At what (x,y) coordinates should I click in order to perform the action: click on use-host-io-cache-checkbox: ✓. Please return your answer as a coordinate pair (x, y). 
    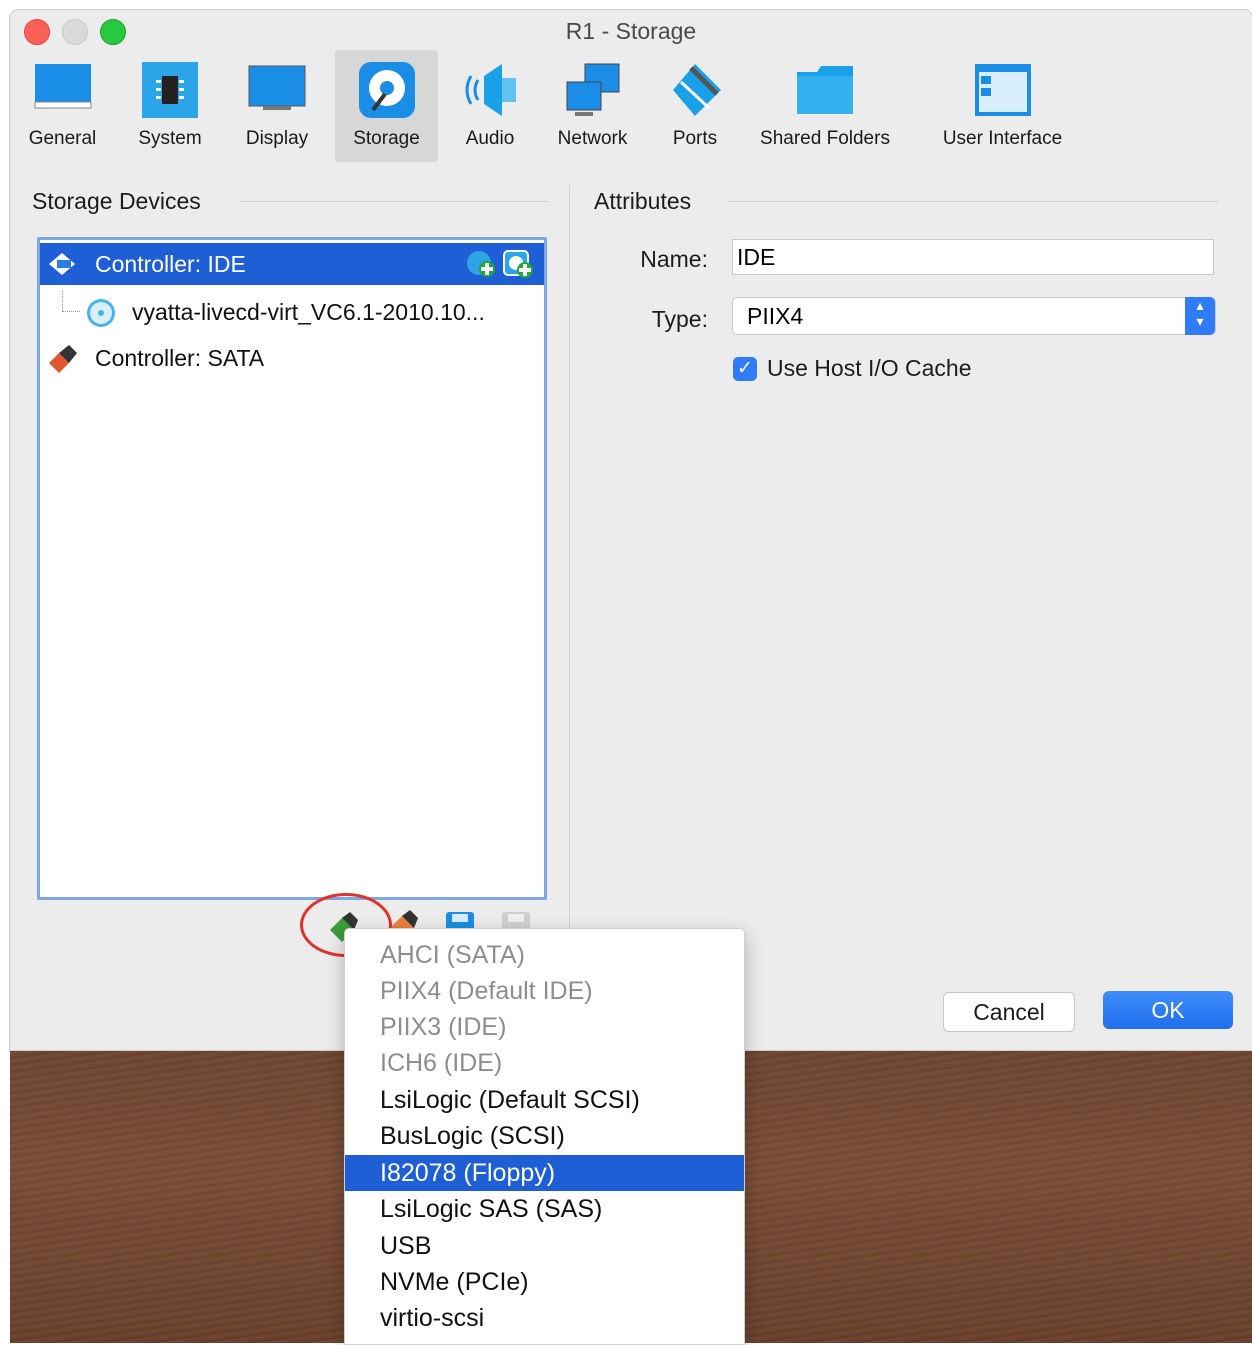
    Looking at the image, I should click on (745, 369).